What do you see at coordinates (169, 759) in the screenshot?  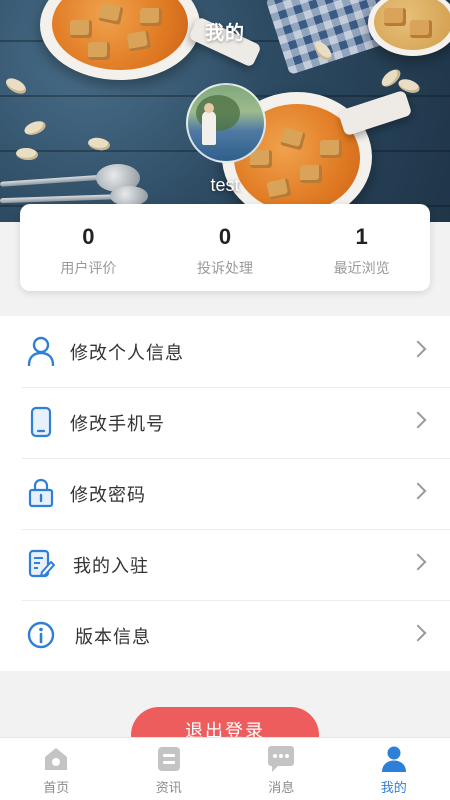 I see `news-icon` at bounding box center [169, 759].